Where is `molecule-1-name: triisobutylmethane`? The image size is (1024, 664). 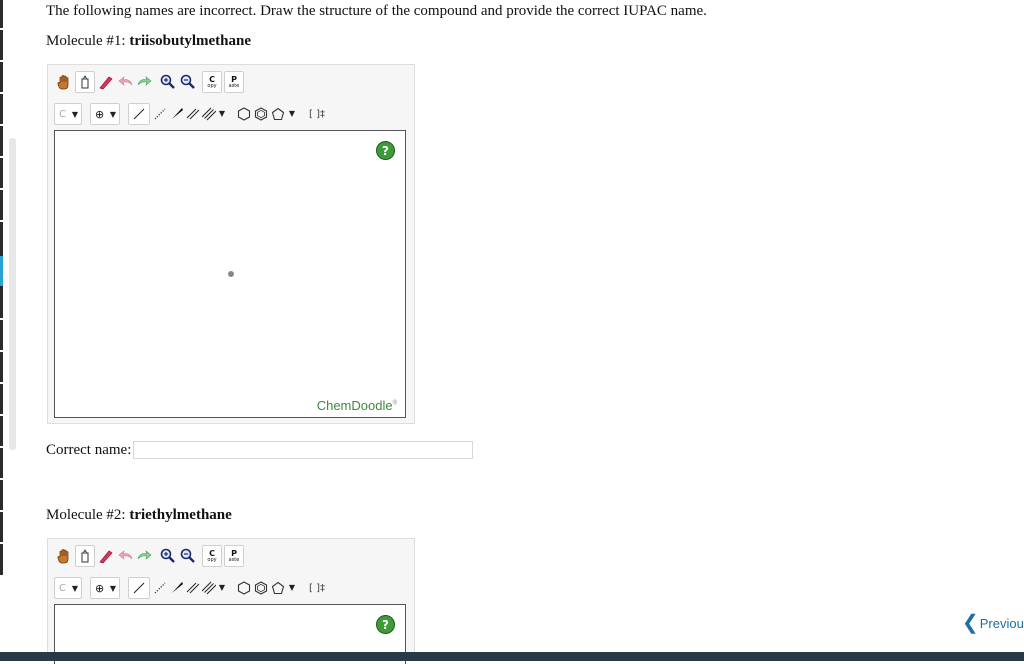 molecule-1-name: triisobutylmethane is located at coordinates (190, 41).